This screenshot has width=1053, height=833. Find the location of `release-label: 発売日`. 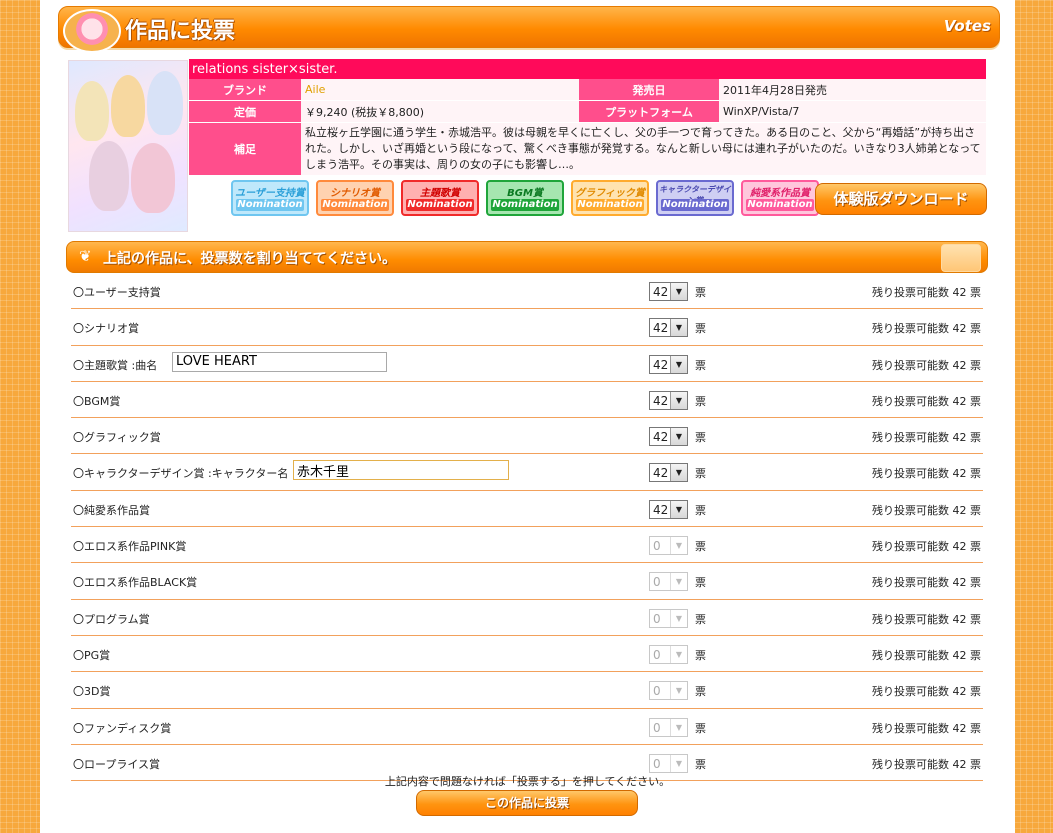

release-label: 発売日 is located at coordinates (649, 90).